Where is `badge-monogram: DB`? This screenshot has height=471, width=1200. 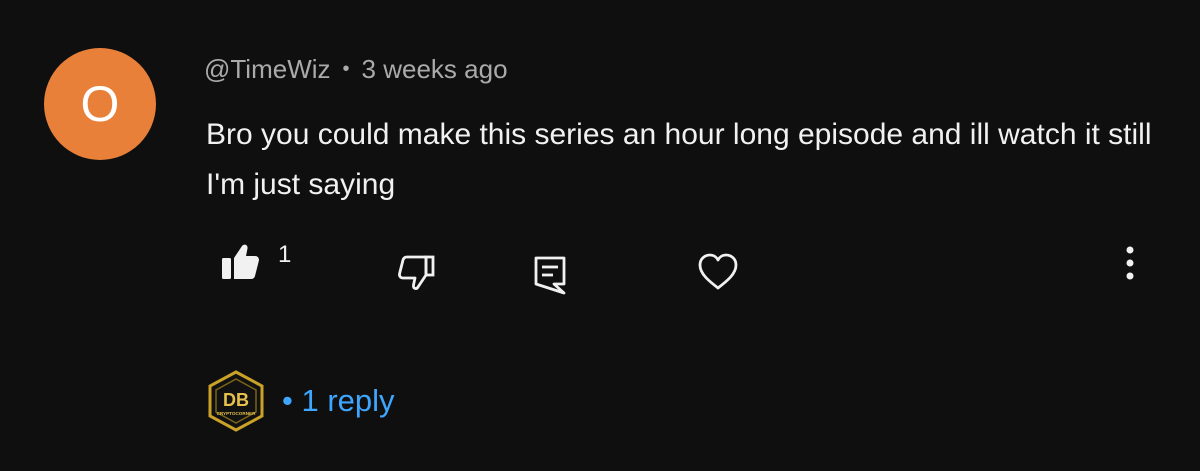
badge-monogram: DB is located at coordinates (236, 400).